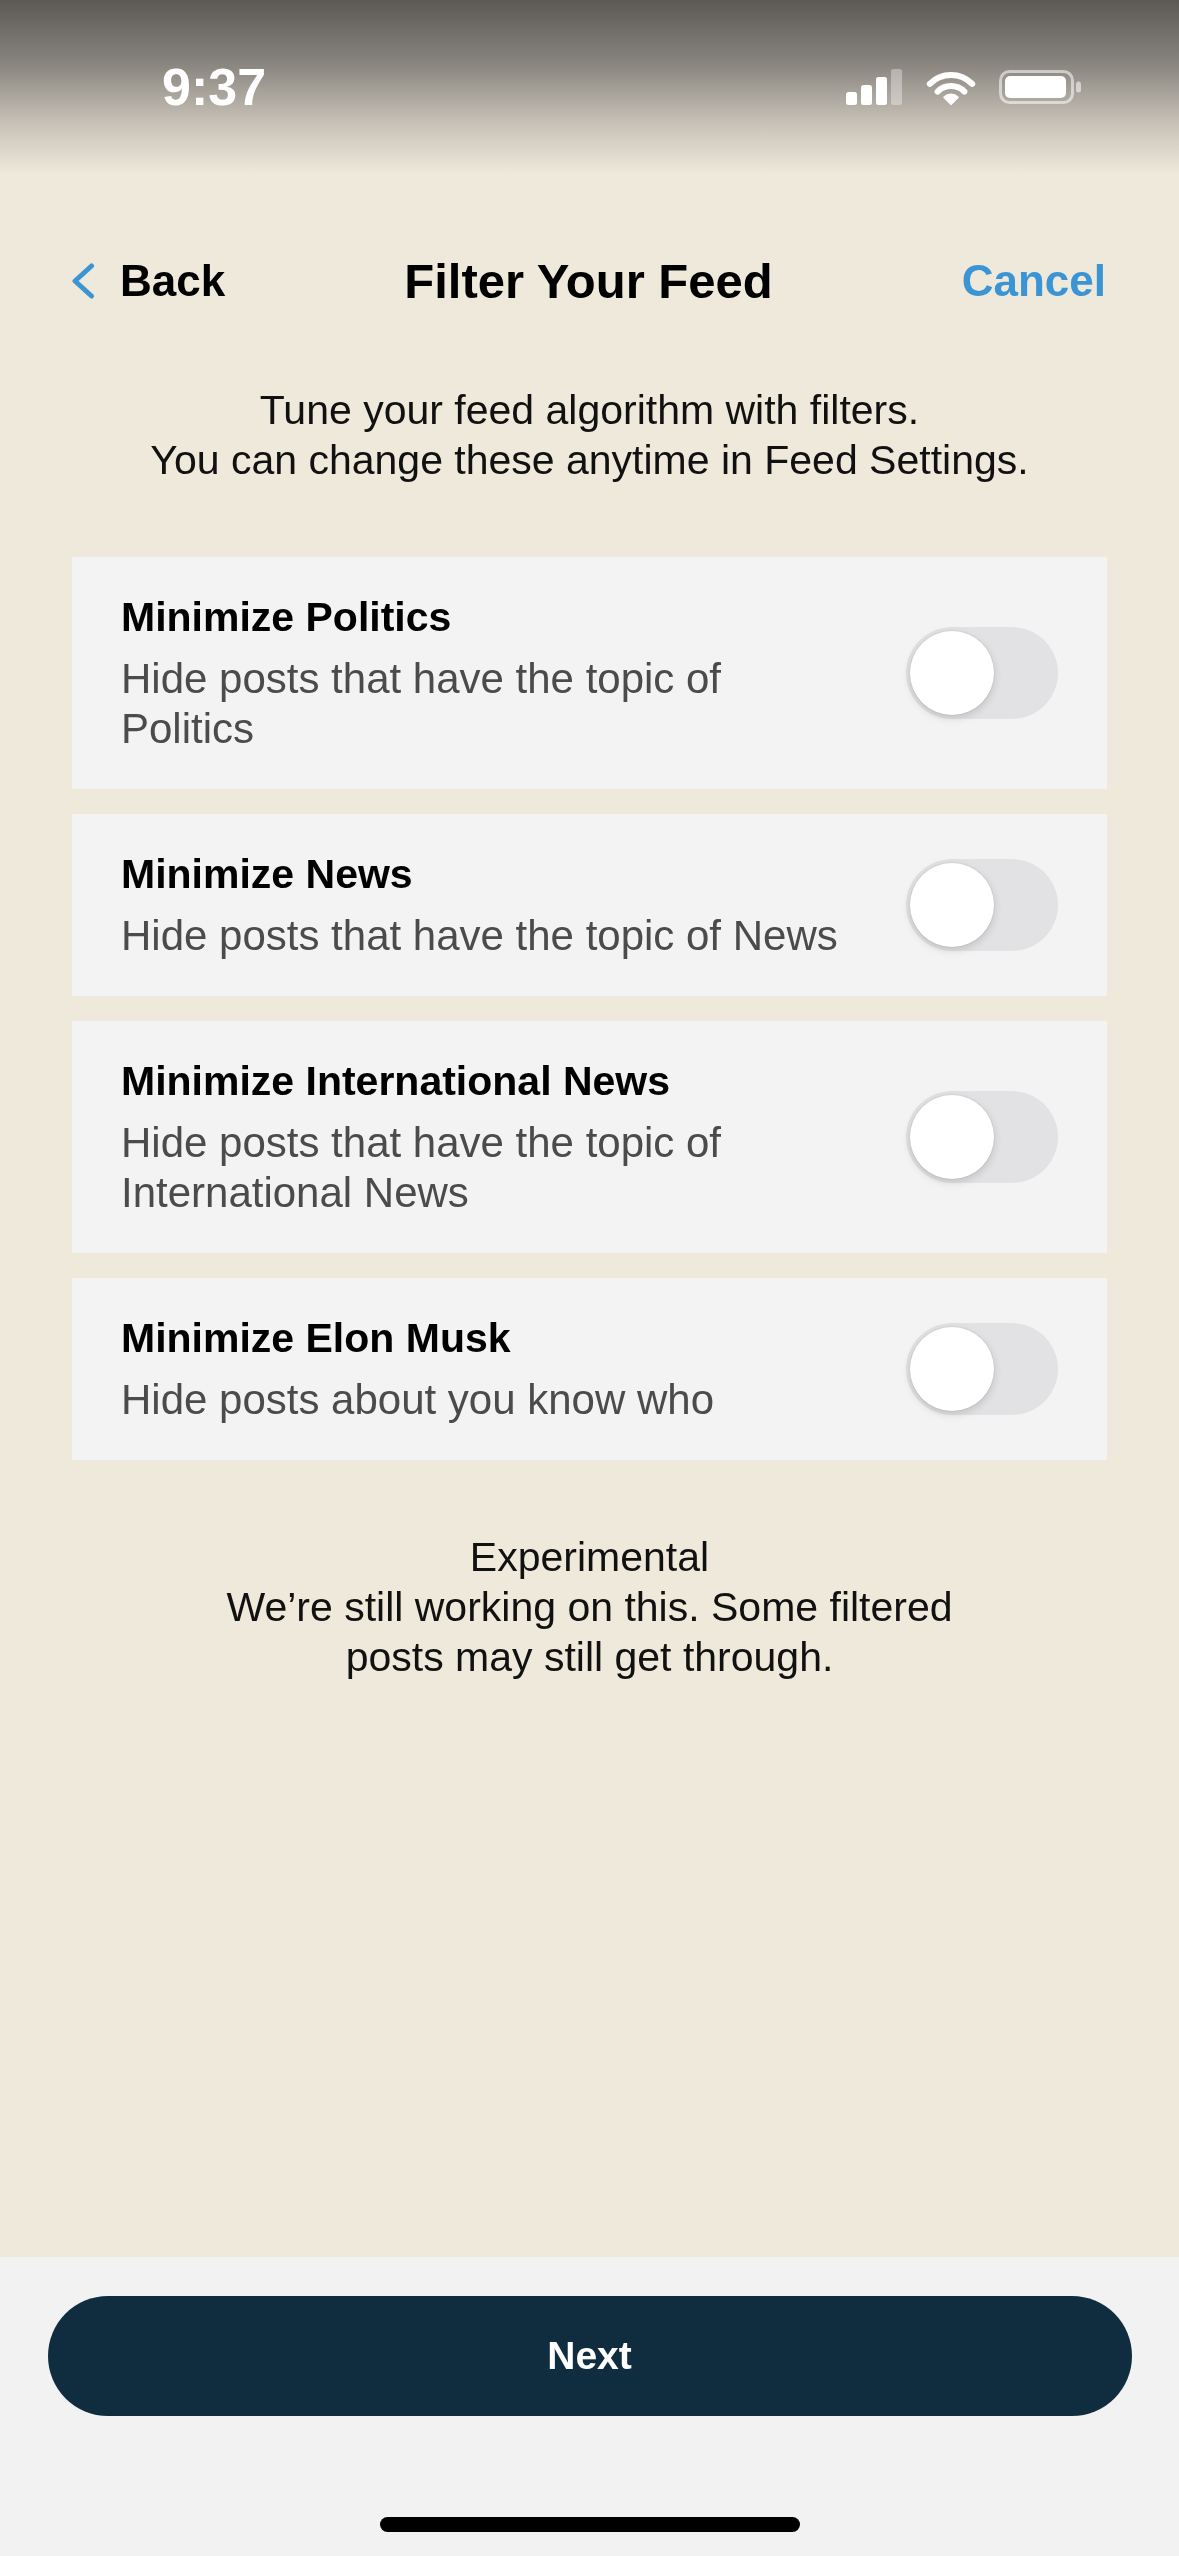 The image size is (1179, 2556). I want to click on filter-title: Minimize Politics, so click(287, 617).